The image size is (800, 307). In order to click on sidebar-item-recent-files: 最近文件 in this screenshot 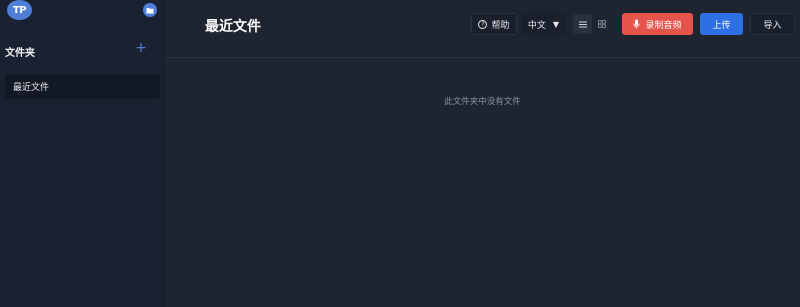, I will do `click(82, 86)`.